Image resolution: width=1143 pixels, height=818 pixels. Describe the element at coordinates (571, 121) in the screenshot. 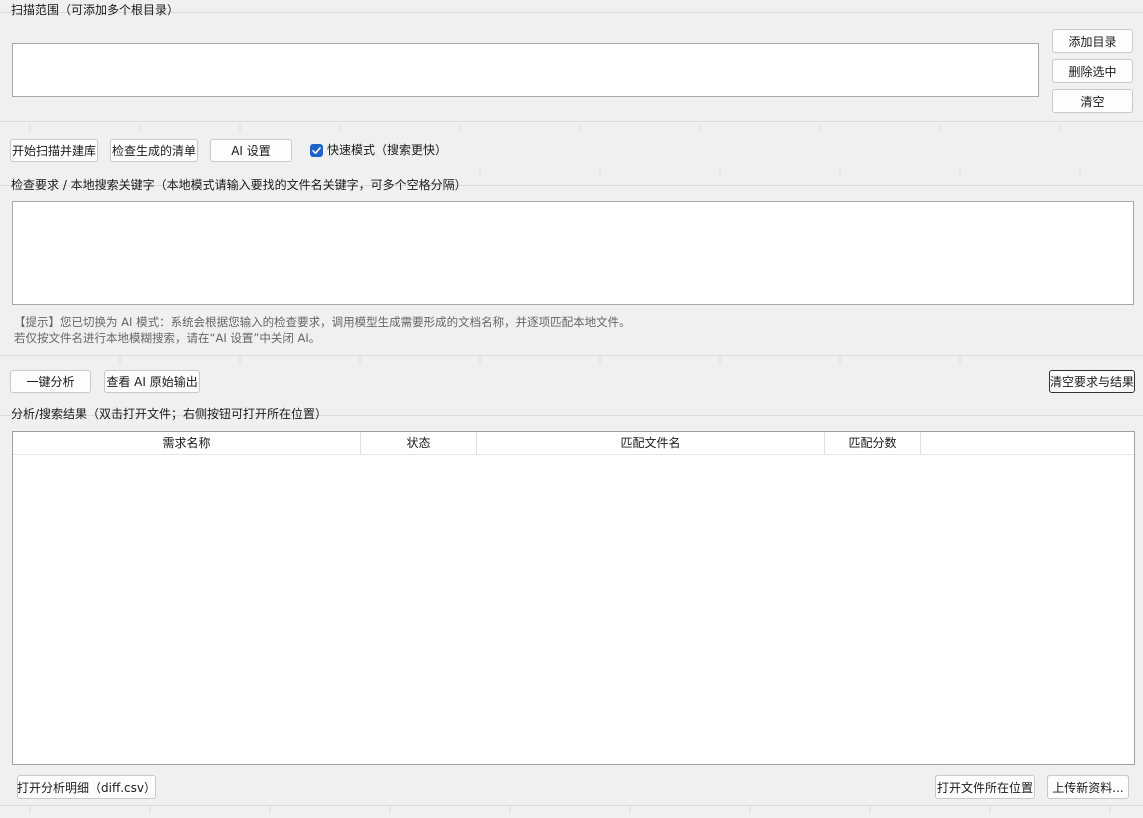

I see `scan-group-bottom` at that location.